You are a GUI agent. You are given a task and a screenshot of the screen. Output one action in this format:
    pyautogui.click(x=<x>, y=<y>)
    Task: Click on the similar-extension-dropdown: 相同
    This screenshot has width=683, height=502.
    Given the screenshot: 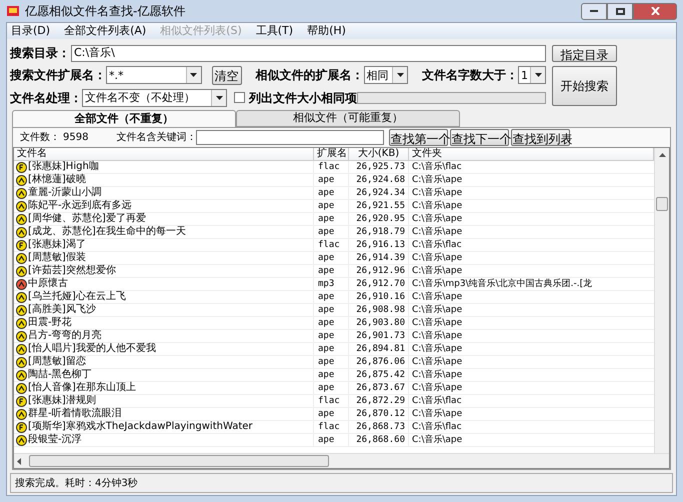 What is the action you would take?
    pyautogui.click(x=386, y=75)
    